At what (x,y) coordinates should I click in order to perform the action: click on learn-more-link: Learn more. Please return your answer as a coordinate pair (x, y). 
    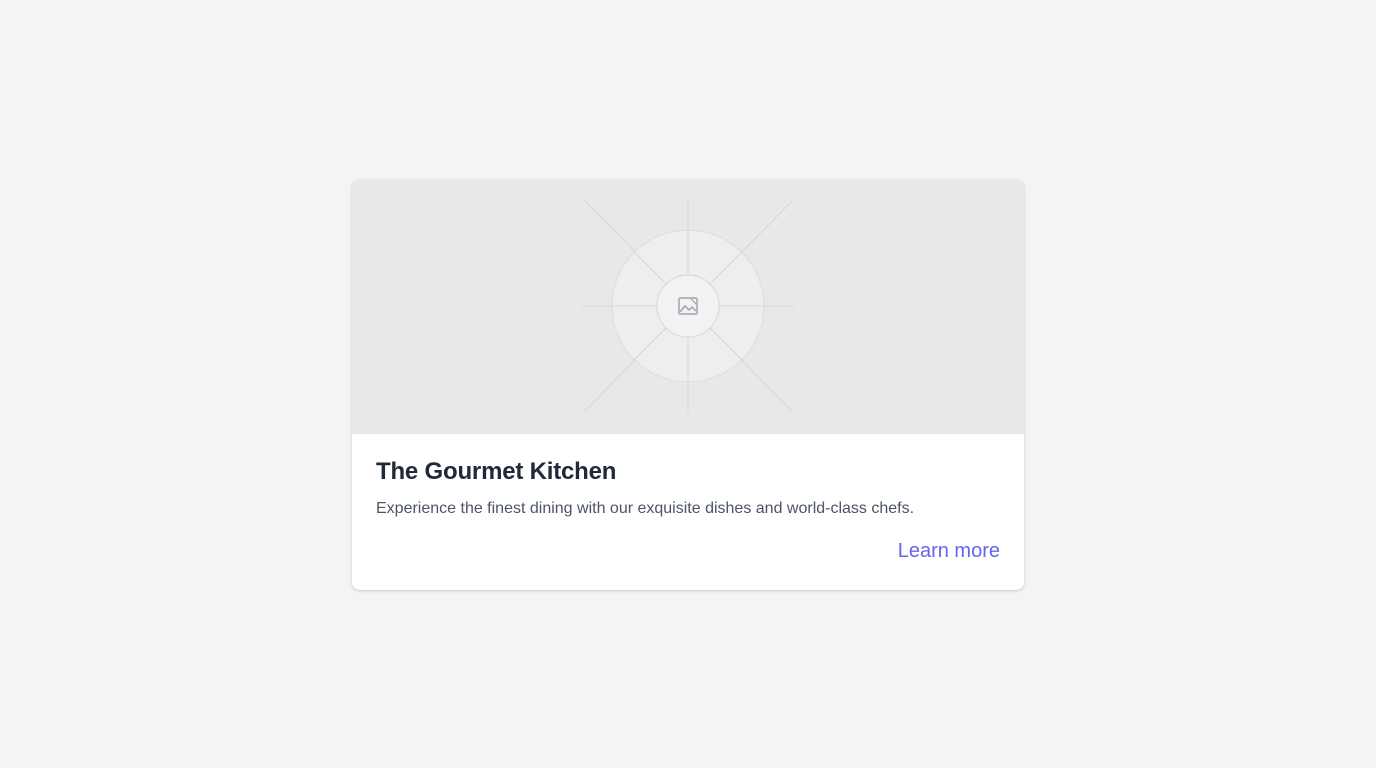
    Looking at the image, I should click on (949, 551).